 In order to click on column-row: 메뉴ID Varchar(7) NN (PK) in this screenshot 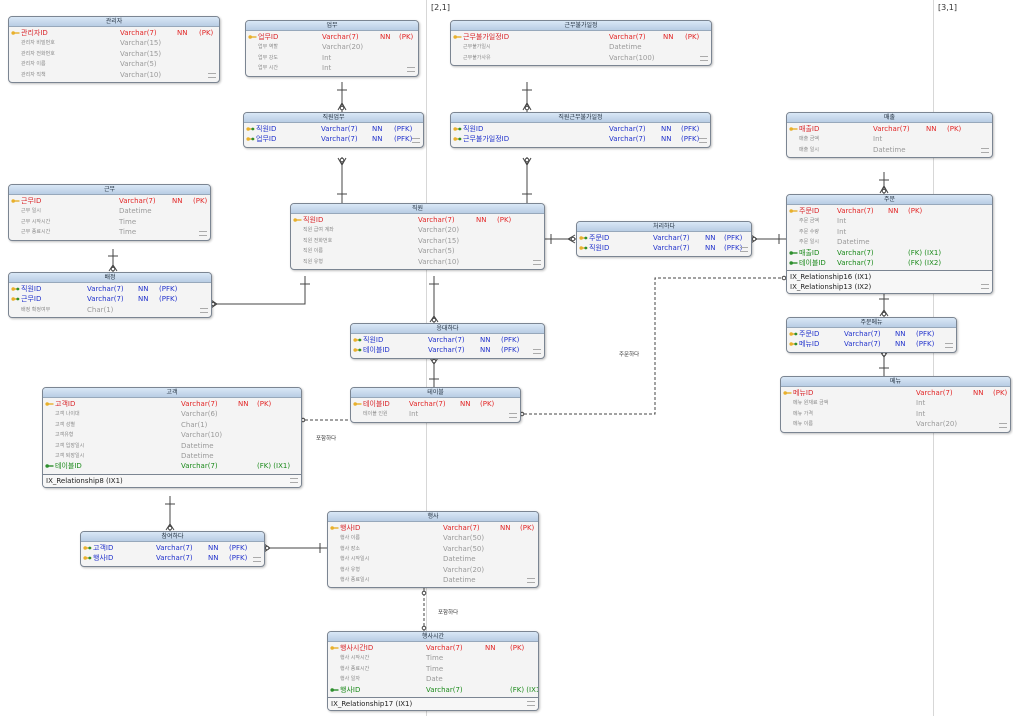, I will do `click(895, 393)`.